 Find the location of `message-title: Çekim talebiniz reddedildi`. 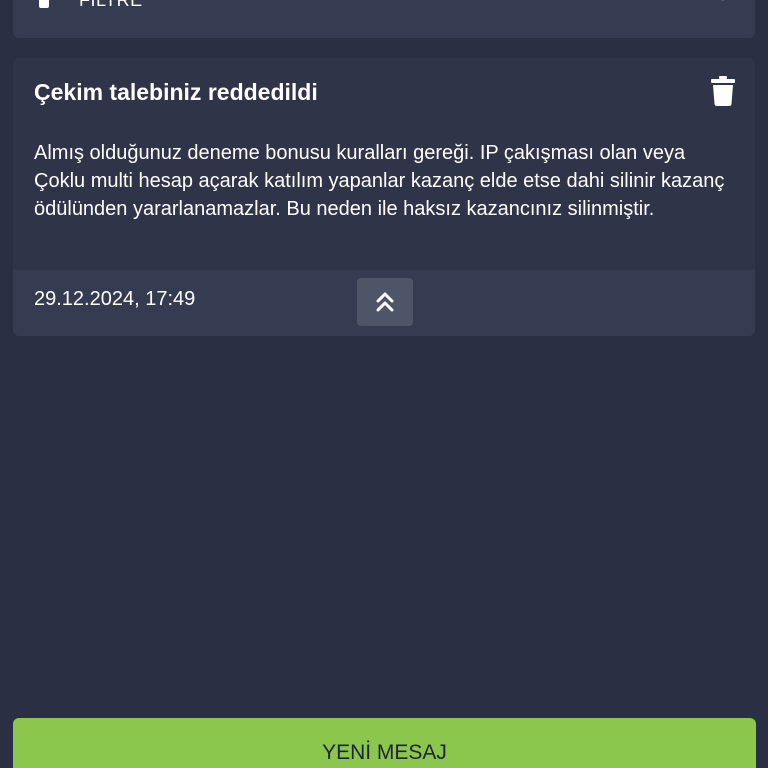

message-title: Çekim talebiniz reddedildi is located at coordinates (176, 92).